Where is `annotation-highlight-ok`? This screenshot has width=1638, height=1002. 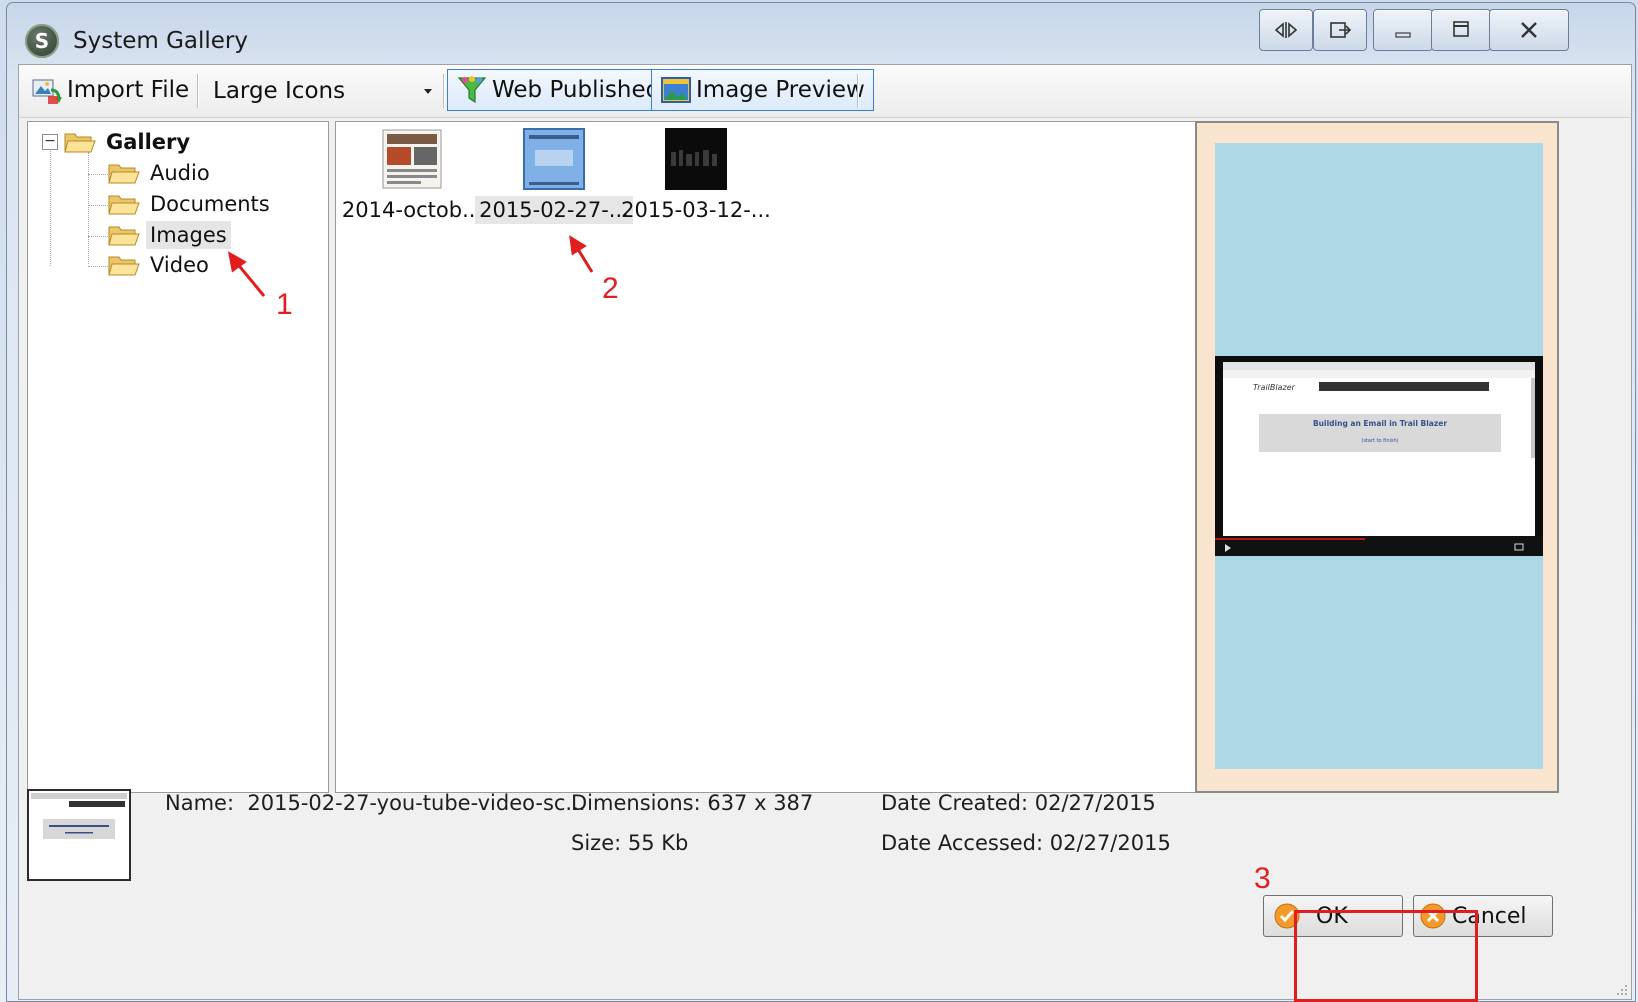
annotation-highlight-ok is located at coordinates (1386, 956).